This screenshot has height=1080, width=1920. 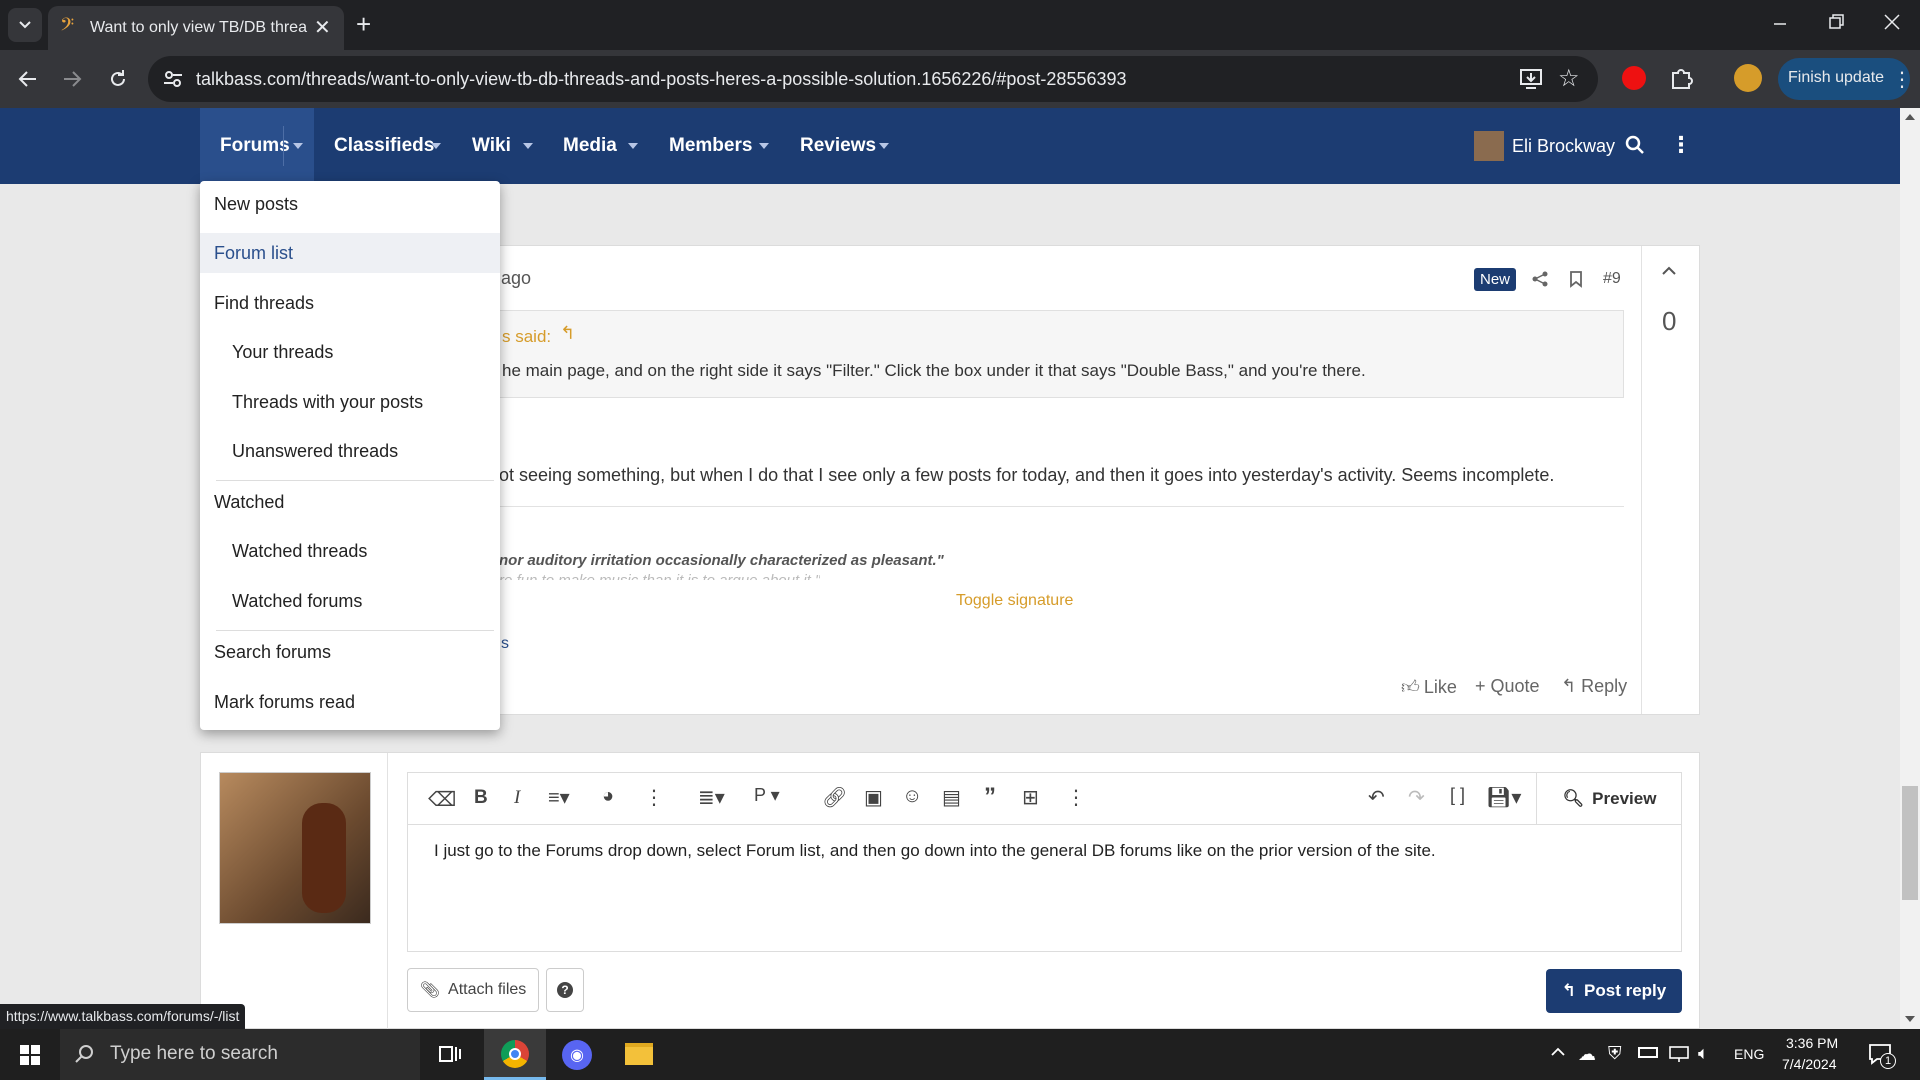 I want to click on more-insert-options-icon: ⋮, so click(x=1076, y=797).